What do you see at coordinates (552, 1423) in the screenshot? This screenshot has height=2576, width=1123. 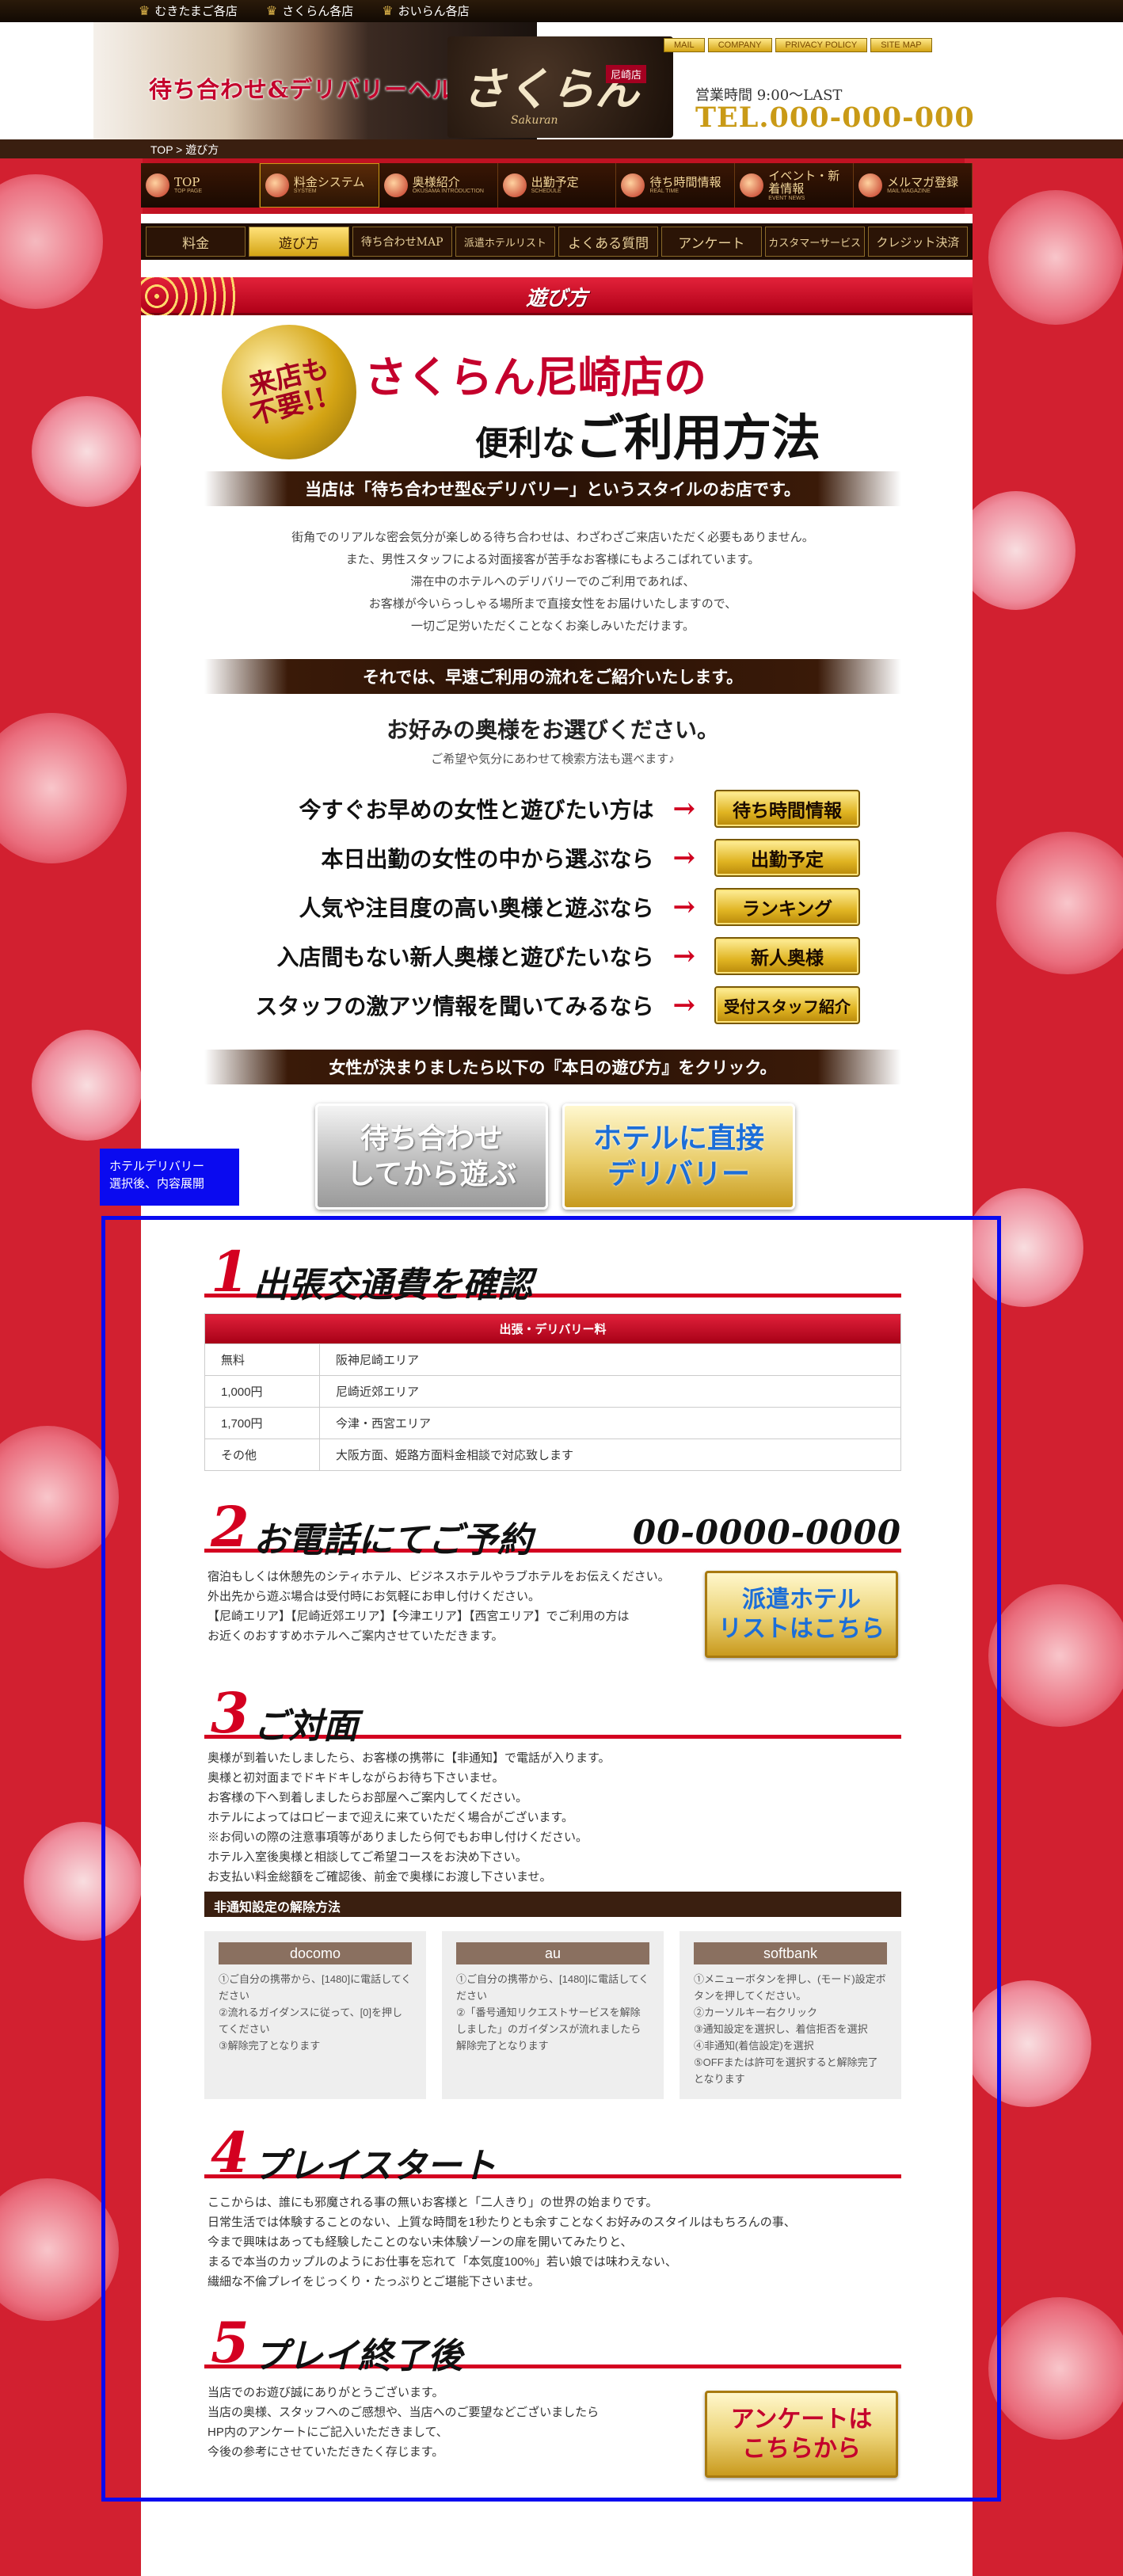 I see `table-row: 1,700円 今津・西宮エリア` at bounding box center [552, 1423].